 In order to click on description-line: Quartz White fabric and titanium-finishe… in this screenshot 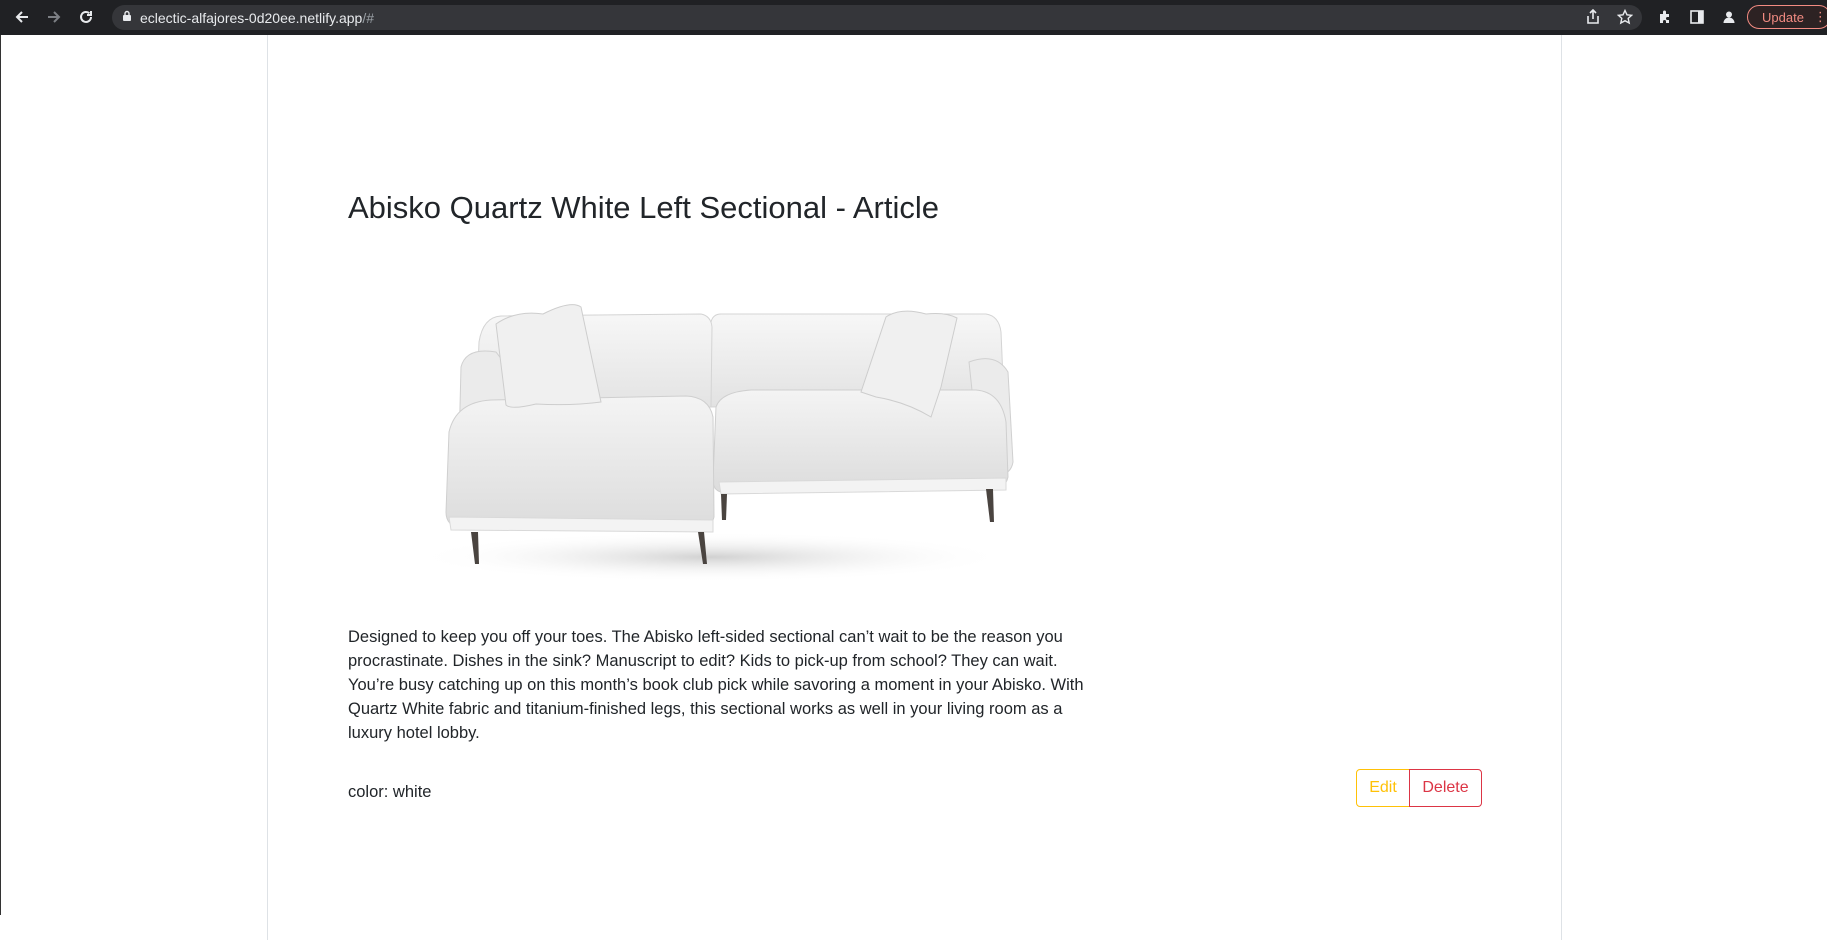, I will do `click(705, 709)`.